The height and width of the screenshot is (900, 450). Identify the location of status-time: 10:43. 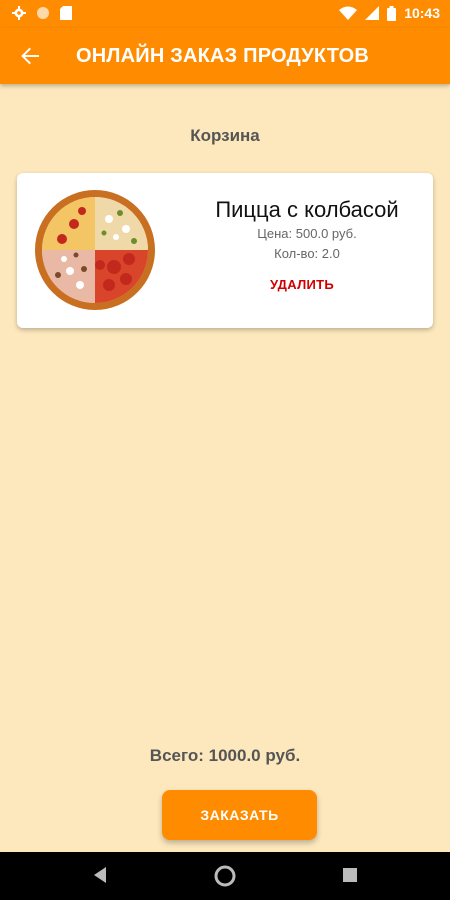
(422, 13).